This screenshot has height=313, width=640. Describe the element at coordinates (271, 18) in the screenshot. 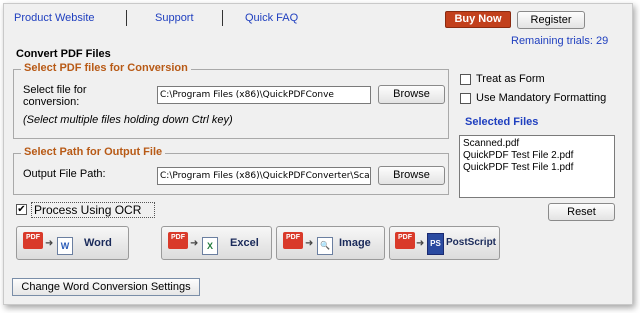

I see `quick-faq-link: Quick FAQ` at that location.